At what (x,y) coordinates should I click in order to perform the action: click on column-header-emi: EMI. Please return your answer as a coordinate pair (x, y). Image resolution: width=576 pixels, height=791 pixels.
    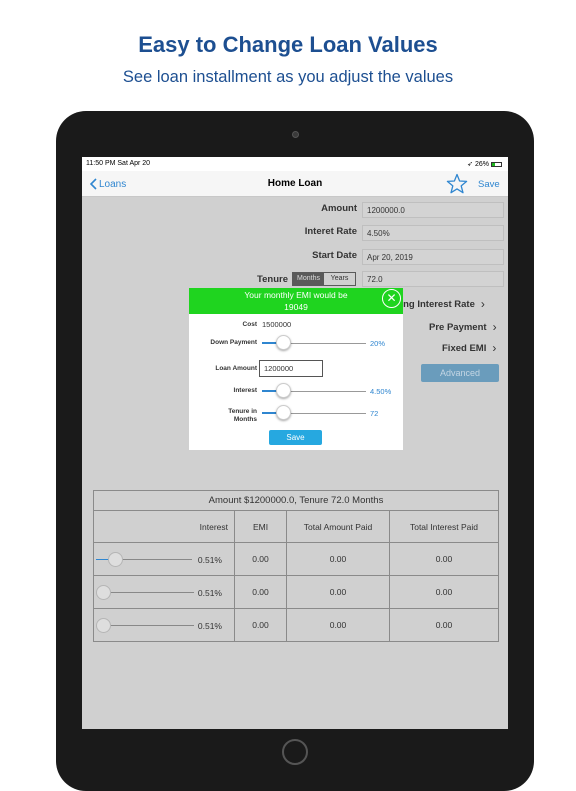
    Looking at the image, I should click on (260, 526).